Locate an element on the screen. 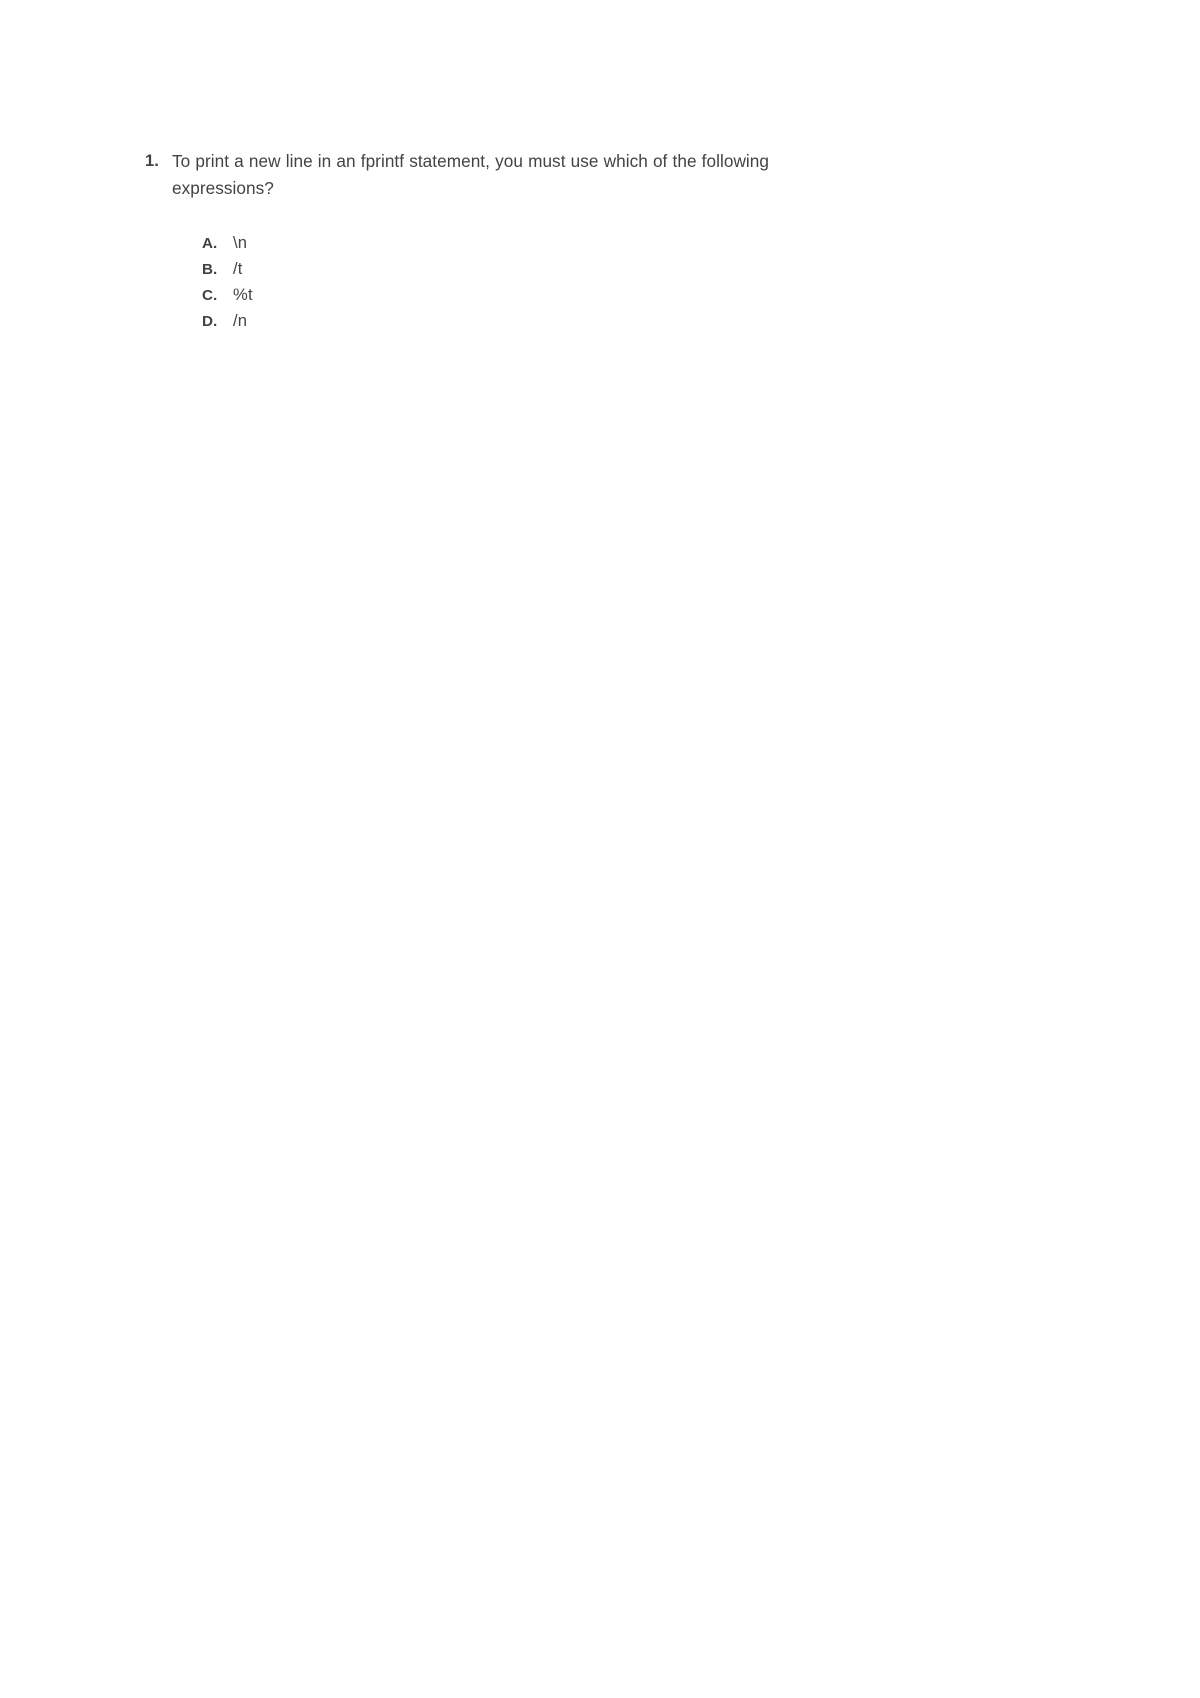  option-value-a: \n is located at coordinates (240, 242).